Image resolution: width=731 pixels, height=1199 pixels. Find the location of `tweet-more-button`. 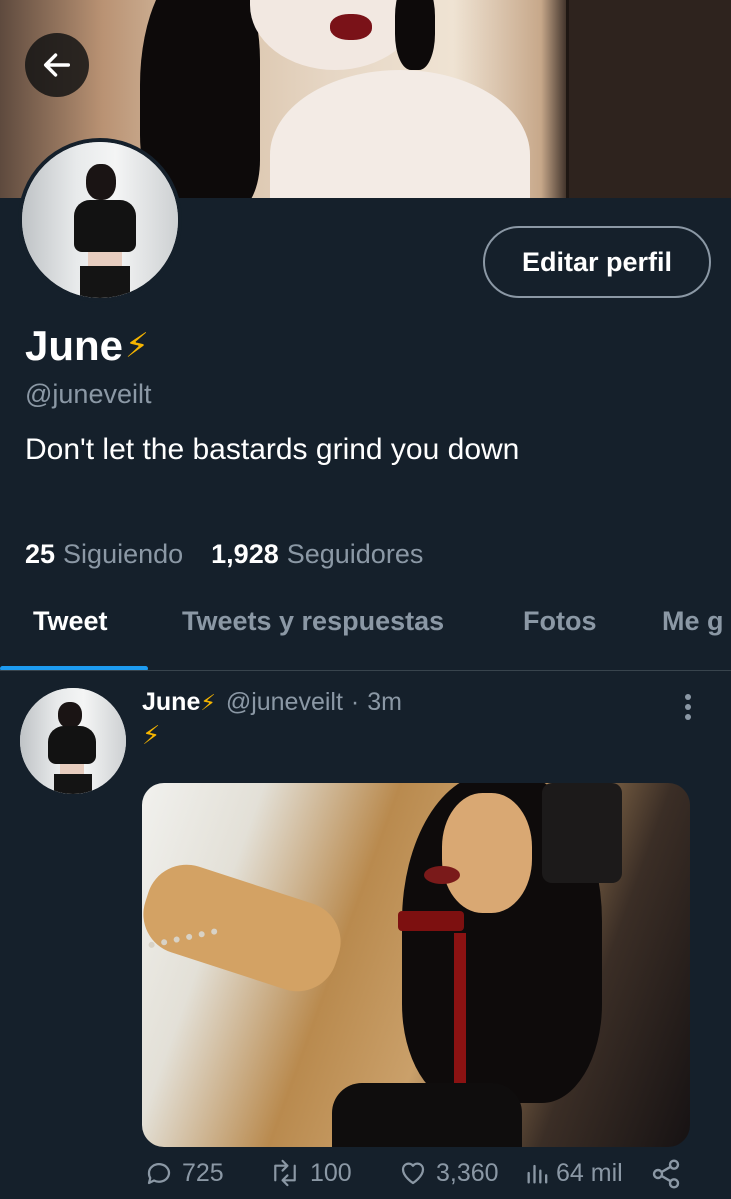

tweet-more-button is located at coordinates (688, 707).